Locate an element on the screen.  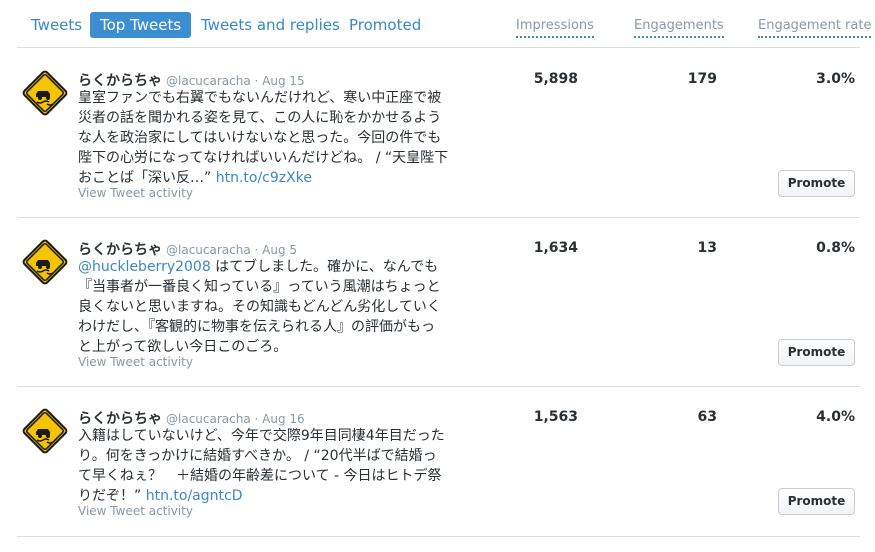
impressions-value: 1,563 is located at coordinates (555, 417).